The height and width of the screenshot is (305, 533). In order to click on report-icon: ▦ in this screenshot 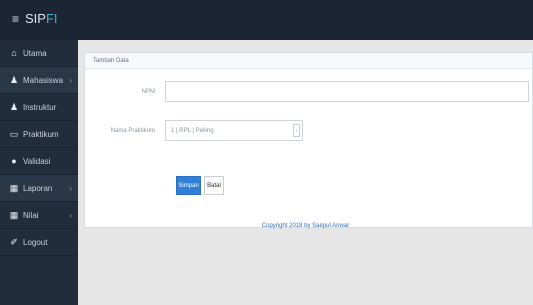, I will do `click(14, 187)`.